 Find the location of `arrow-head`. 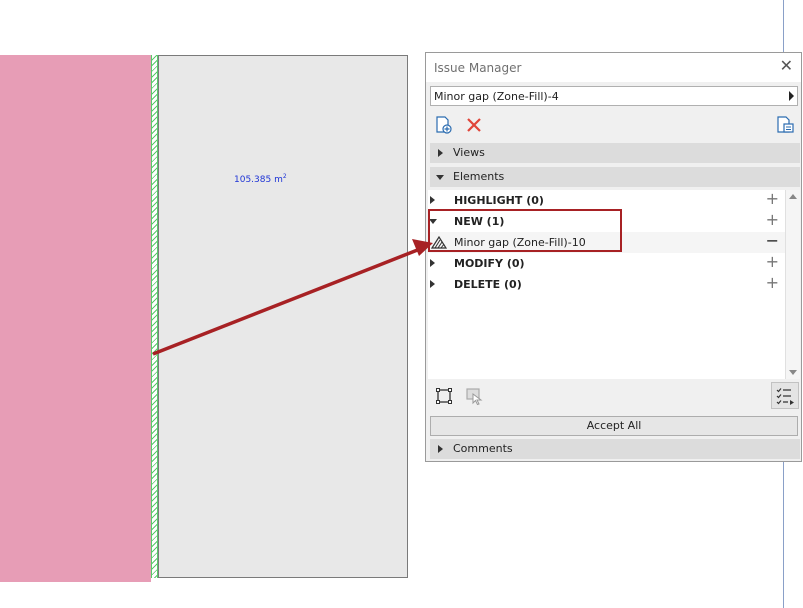

arrow-head is located at coordinates (422, 247).